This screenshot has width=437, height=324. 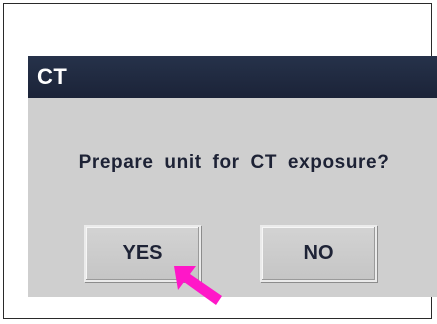 I want to click on dialog-title: CT, so click(x=52, y=76).